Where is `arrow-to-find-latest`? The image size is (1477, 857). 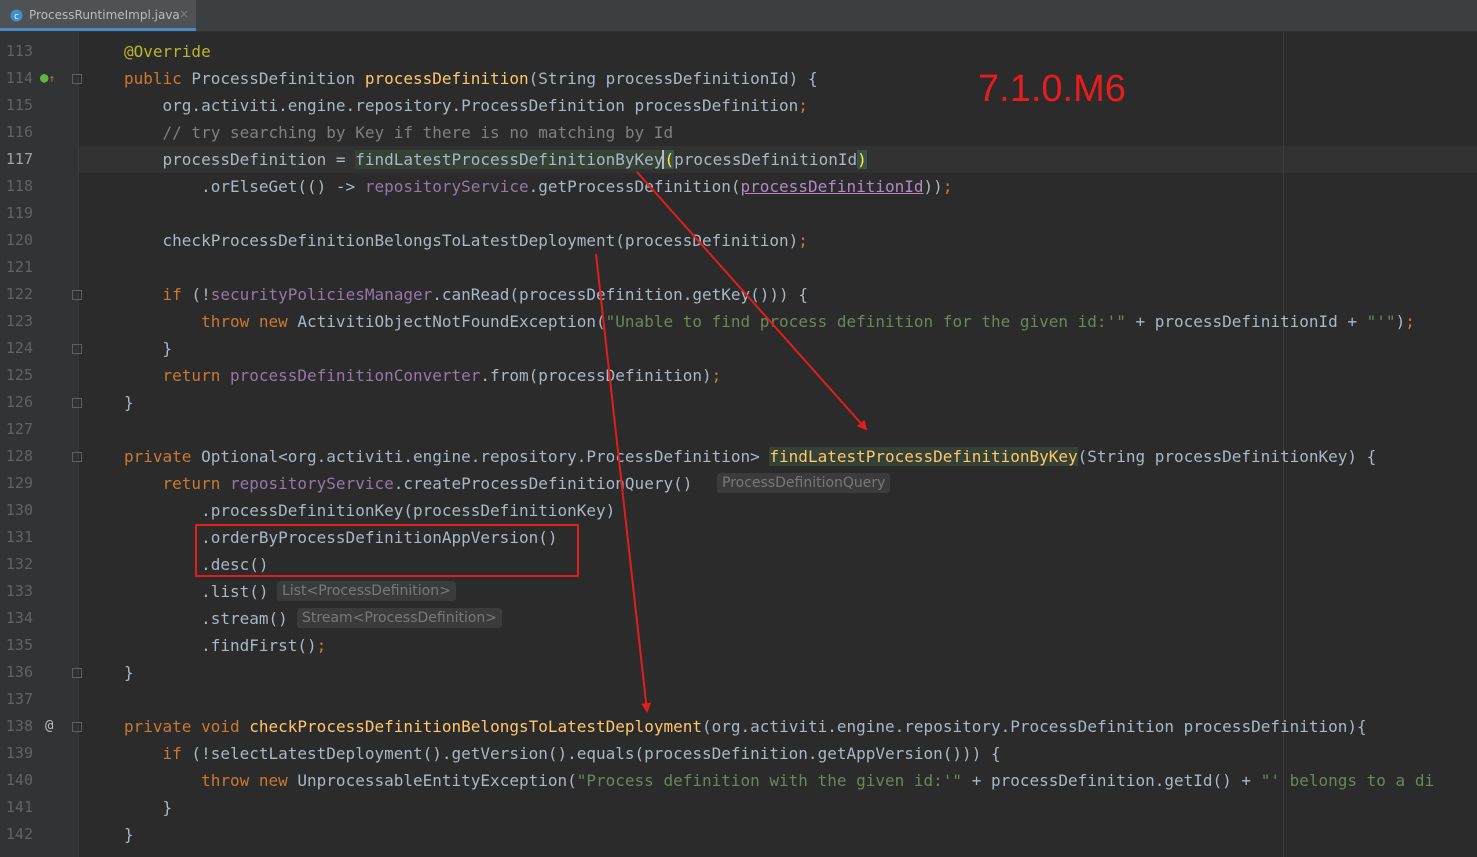
arrow-to-find-latest is located at coordinates (752, 301).